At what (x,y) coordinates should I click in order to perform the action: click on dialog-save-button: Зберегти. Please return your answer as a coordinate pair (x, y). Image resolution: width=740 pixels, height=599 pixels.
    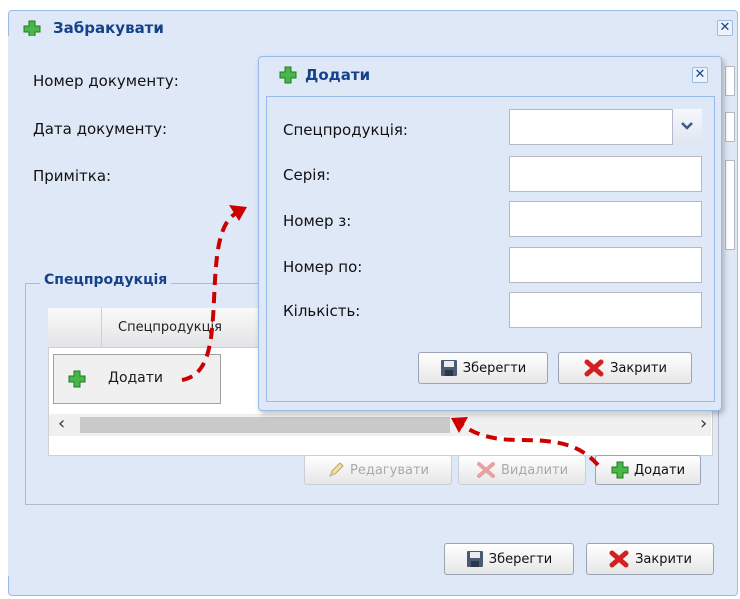
    Looking at the image, I should click on (483, 368).